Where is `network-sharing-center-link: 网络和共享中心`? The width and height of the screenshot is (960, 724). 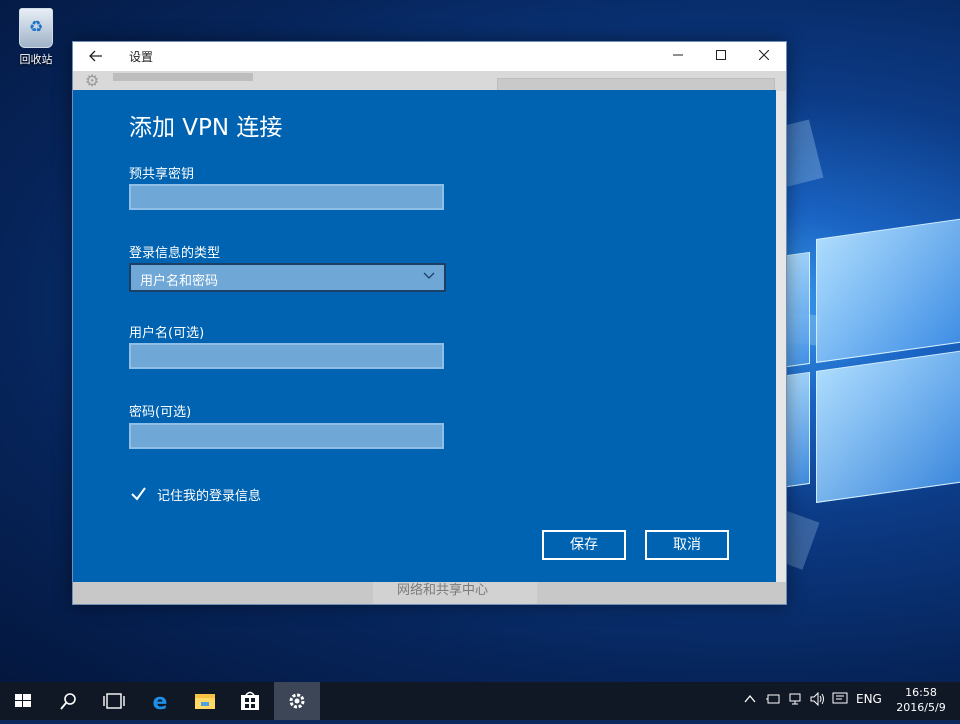 network-sharing-center-link: 网络和共享中心 is located at coordinates (455, 593).